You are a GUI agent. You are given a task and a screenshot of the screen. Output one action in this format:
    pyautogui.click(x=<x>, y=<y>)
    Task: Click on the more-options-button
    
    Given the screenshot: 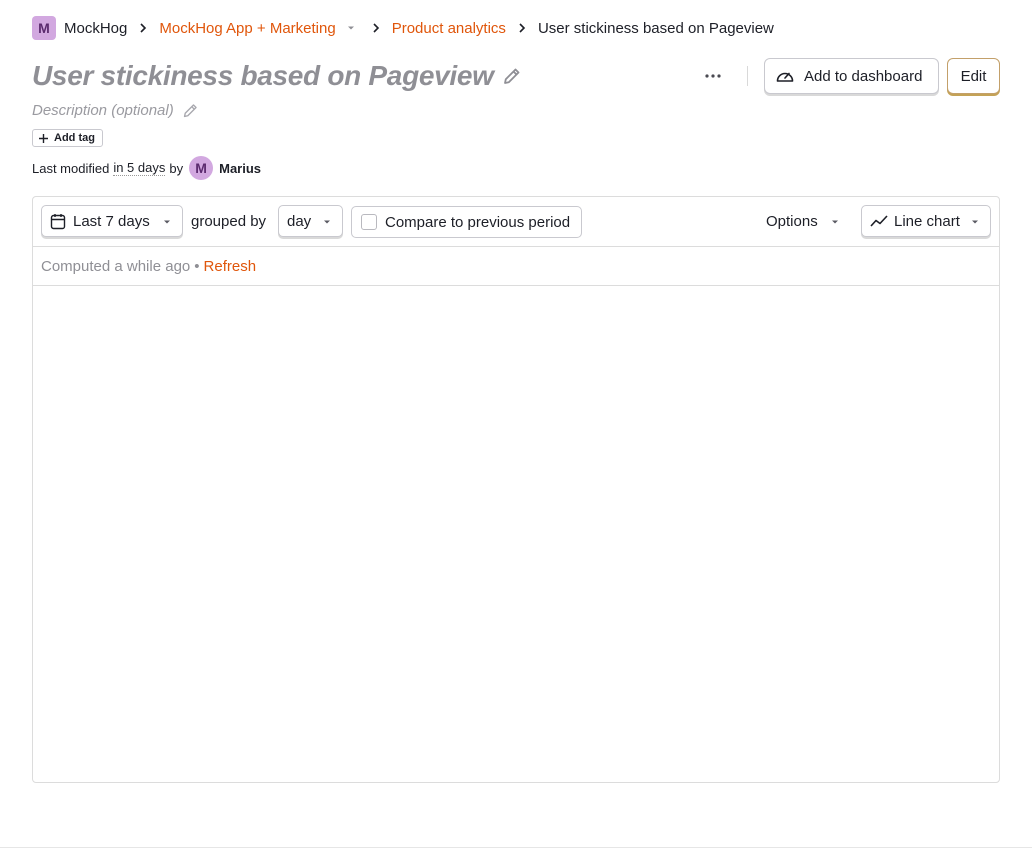 What is the action you would take?
    pyautogui.click(x=713, y=76)
    